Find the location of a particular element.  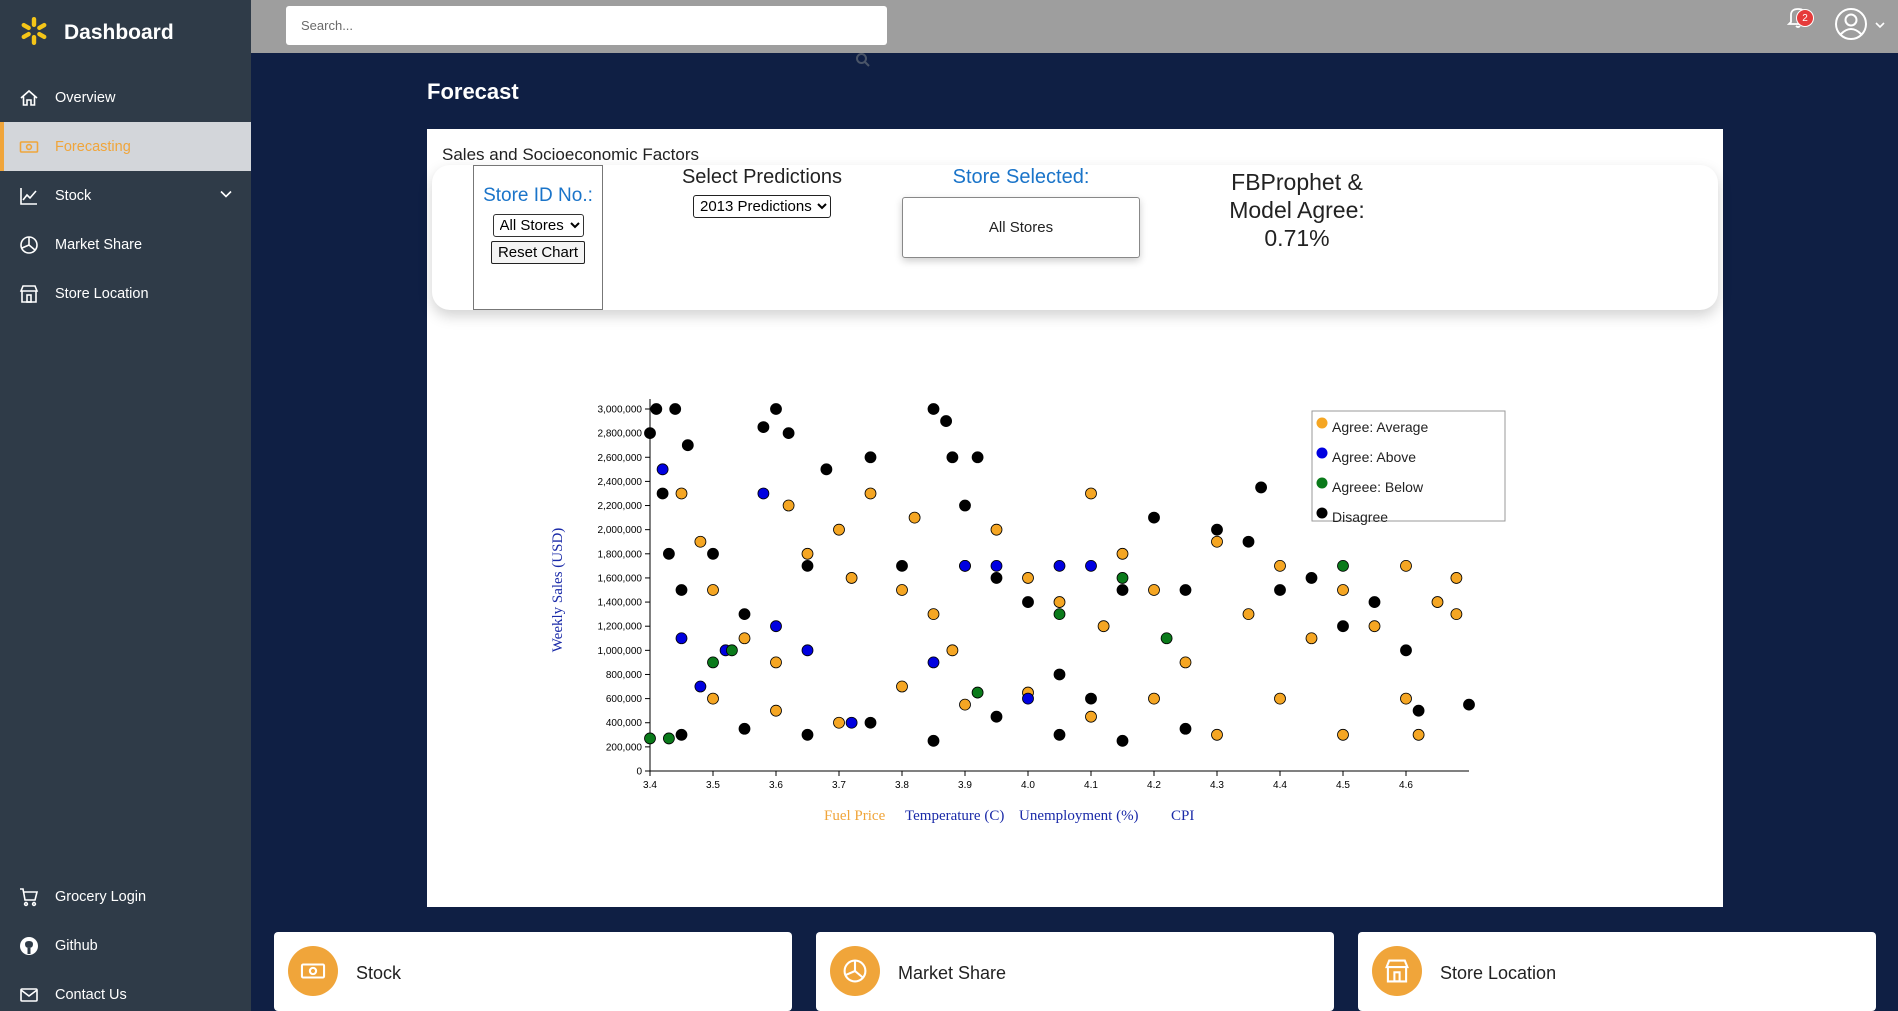

factor-button: Unemployment (%) is located at coordinates (1079, 816).